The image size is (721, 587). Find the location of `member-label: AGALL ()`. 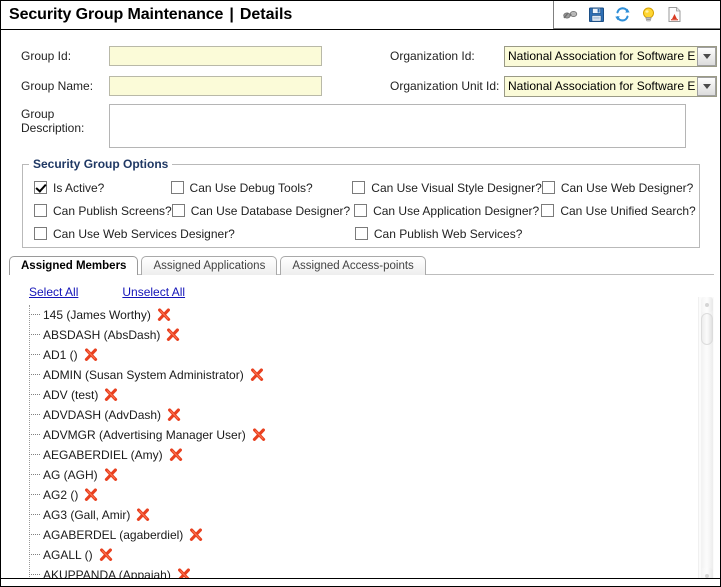

member-label: AGALL () is located at coordinates (68, 555).